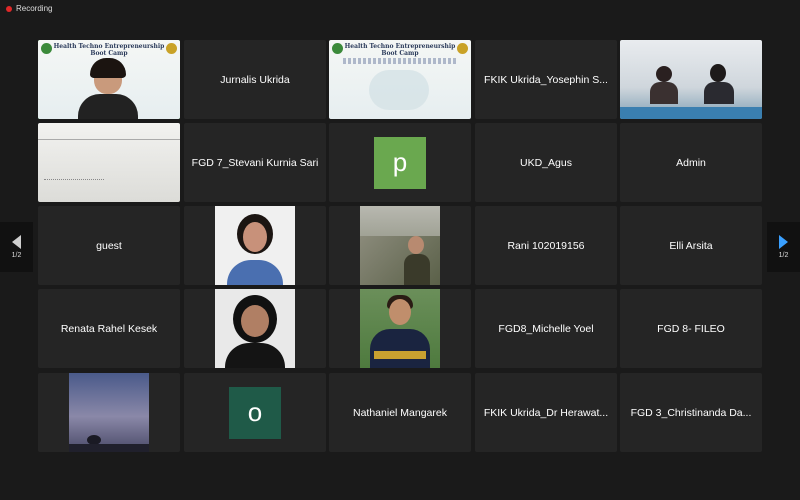 The width and height of the screenshot is (800, 500). I want to click on participant-name: UKD_Agus, so click(546, 162).